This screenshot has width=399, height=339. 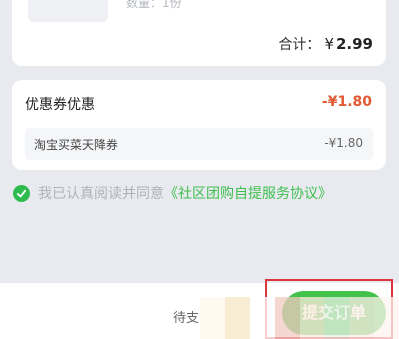 What do you see at coordinates (343, 143) in the screenshot?
I see `coupon-item-value: -¥1.80` at bounding box center [343, 143].